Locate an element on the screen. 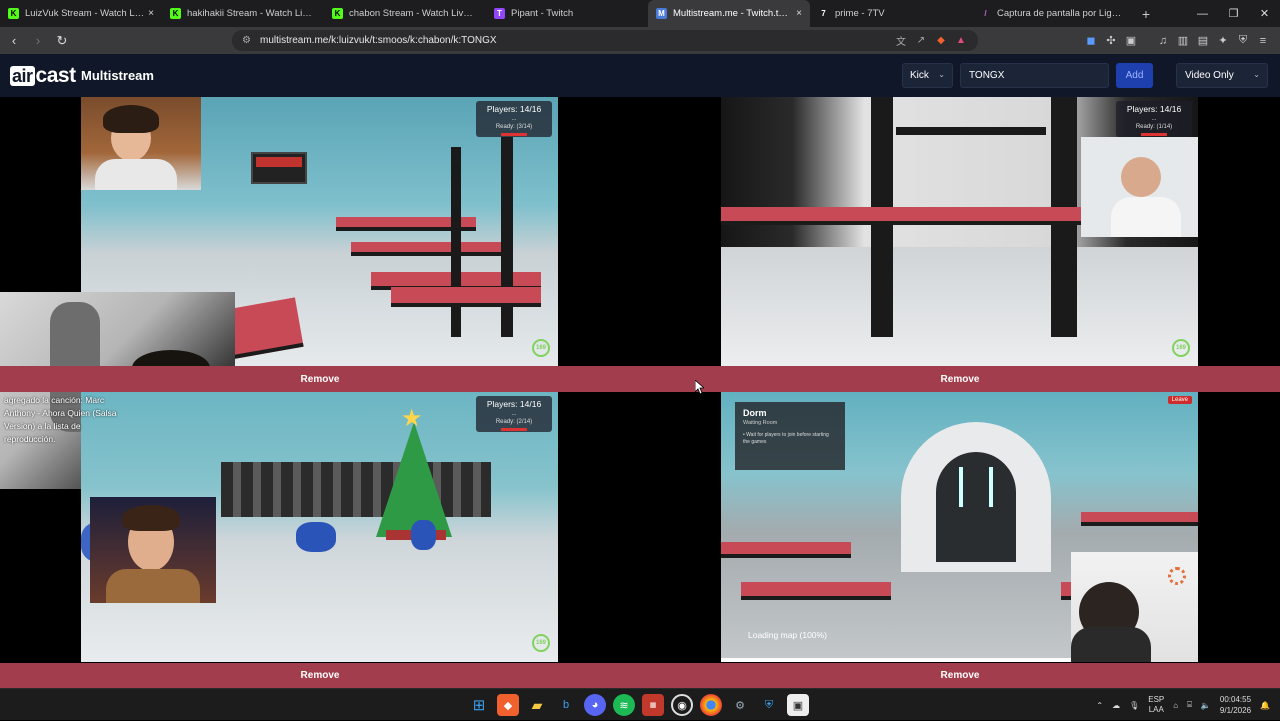 This screenshot has height=721, width=1280. ready-count: Ready: (1/14) is located at coordinates (1154, 127).